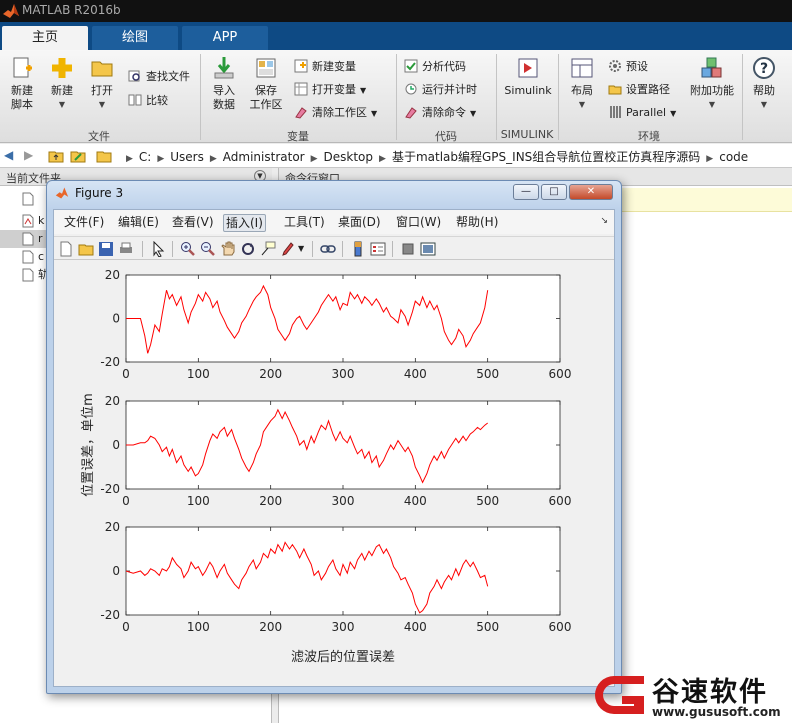 This screenshot has height=723, width=792. What do you see at coordinates (378, 249) in the screenshot?
I see `legend-icon` at bounding box center [378, 249].